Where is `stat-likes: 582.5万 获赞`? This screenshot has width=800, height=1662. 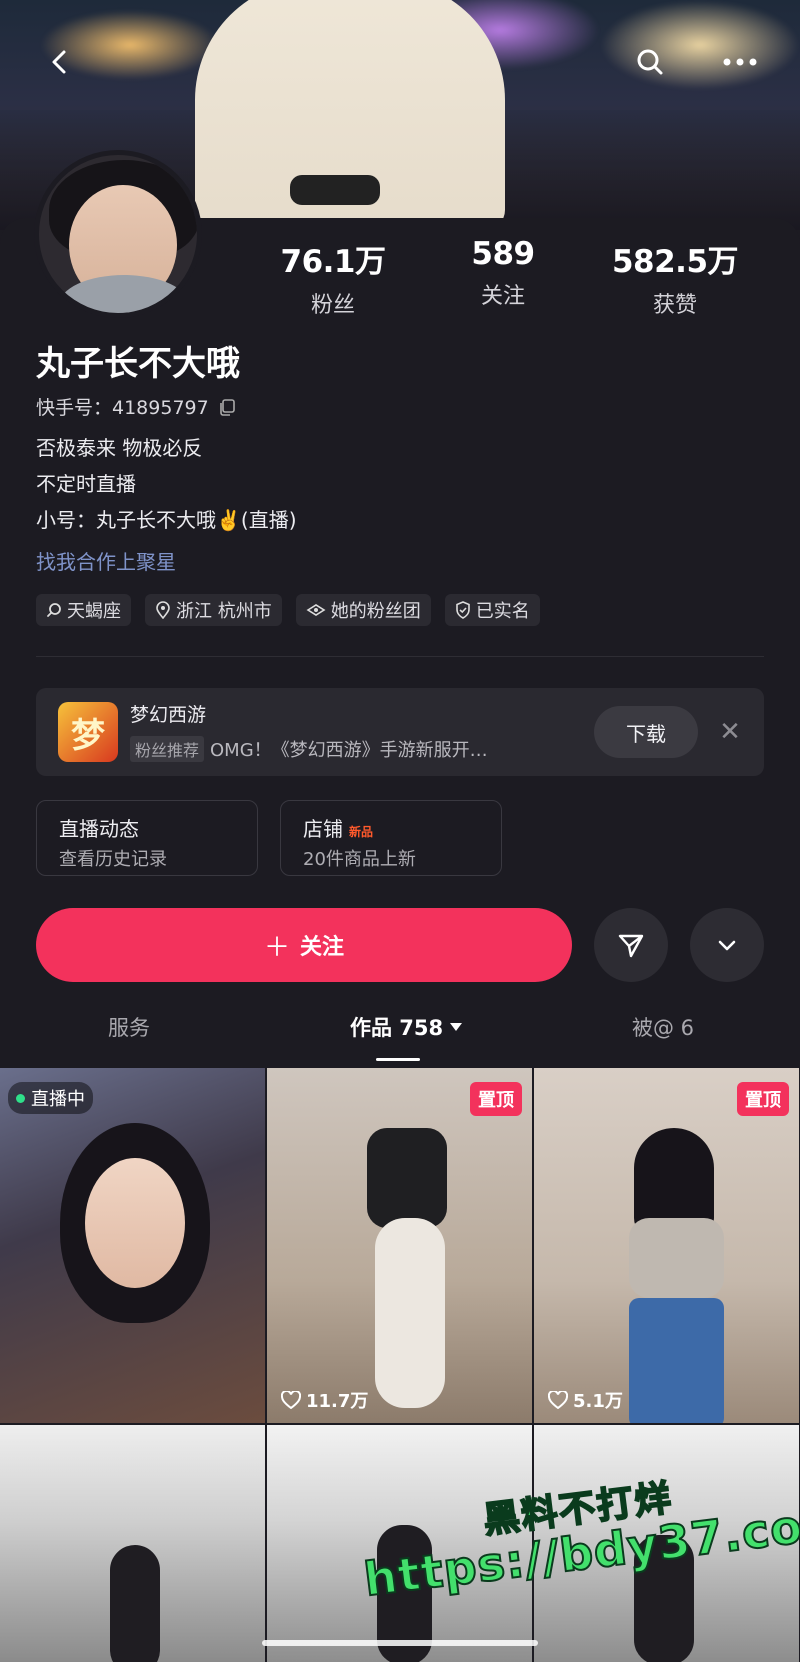 stat-likes: 582.5万 获赞 is located at coordinates (675, 277).